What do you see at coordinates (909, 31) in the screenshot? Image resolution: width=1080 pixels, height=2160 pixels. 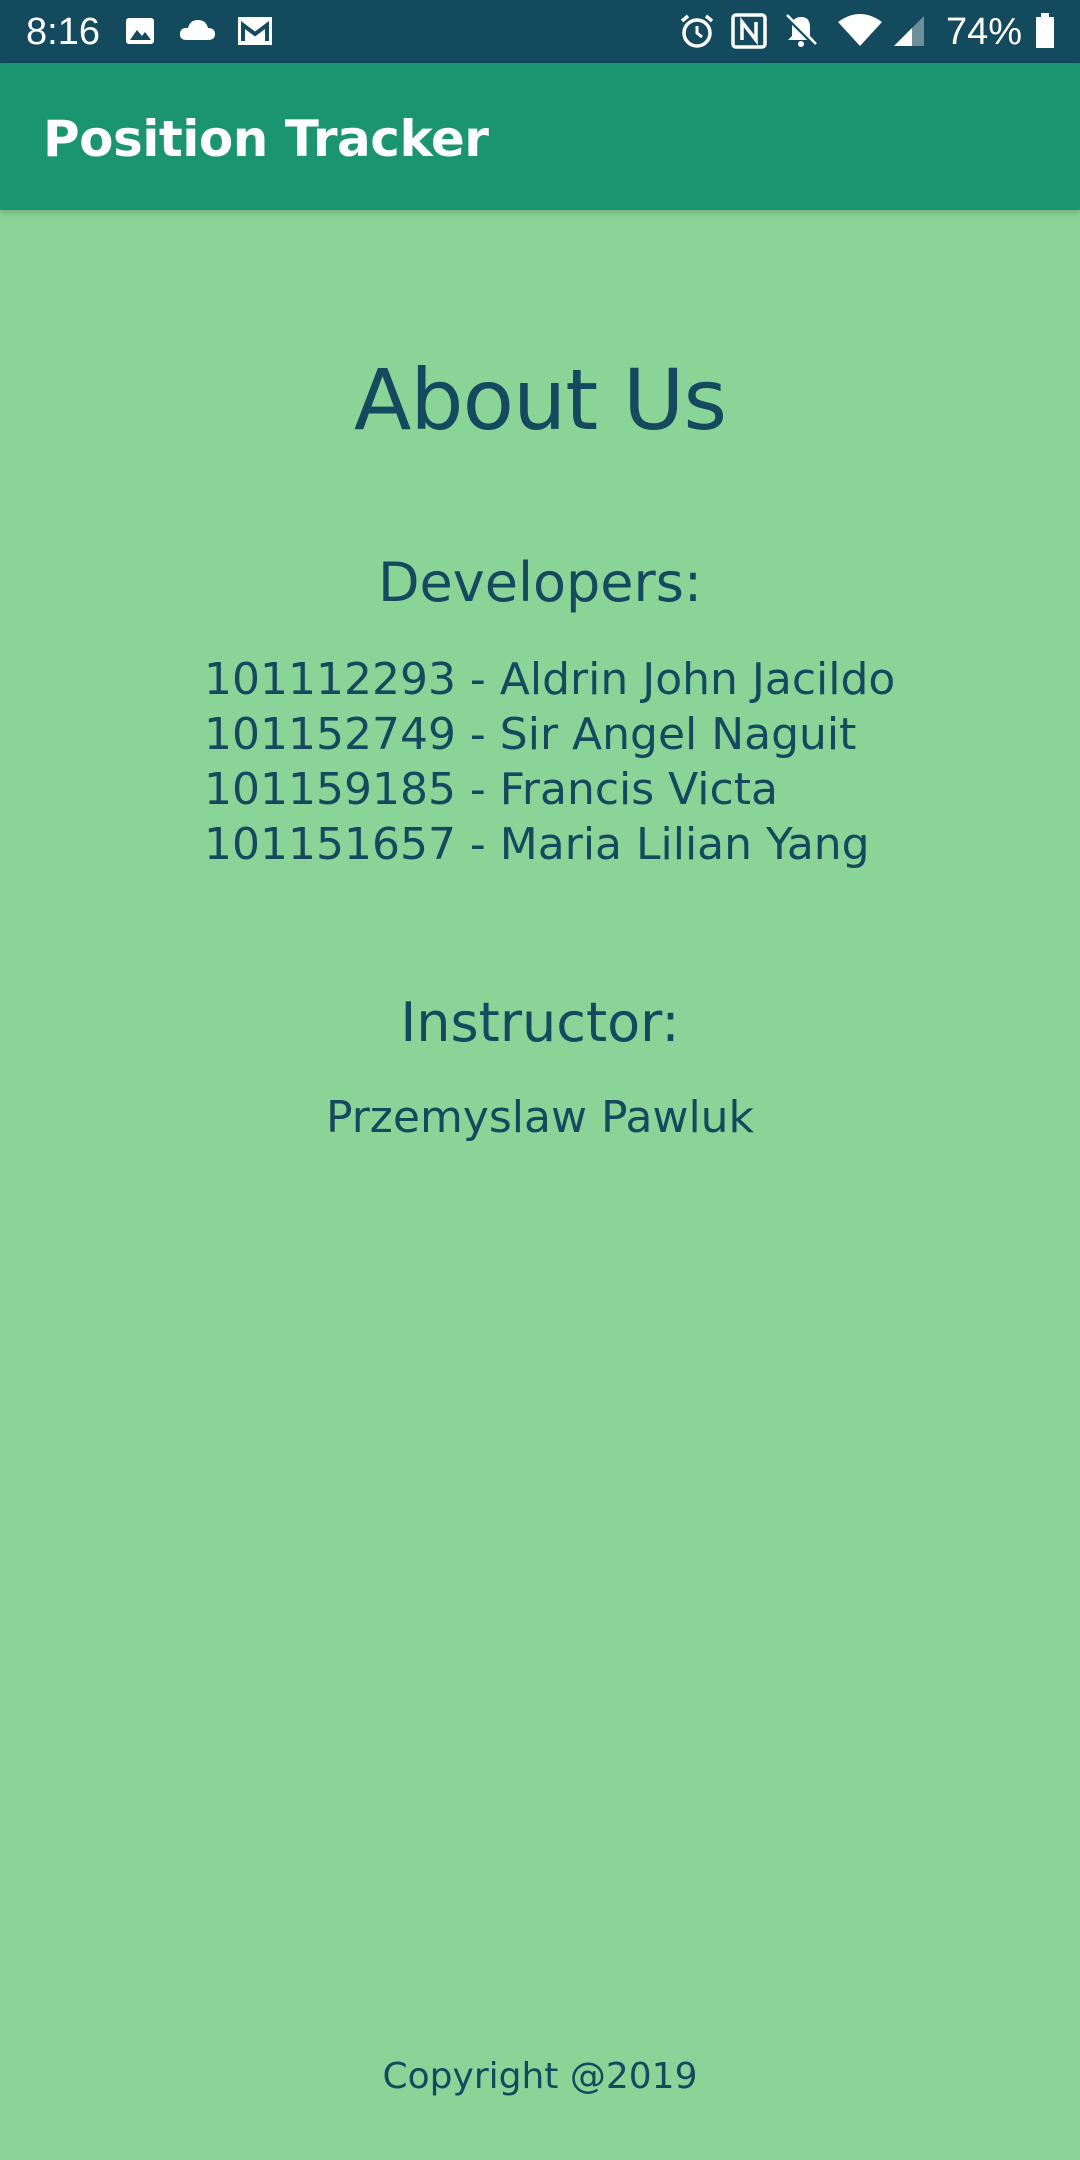 I see `signal-icon` at bounding box center [909, 31].